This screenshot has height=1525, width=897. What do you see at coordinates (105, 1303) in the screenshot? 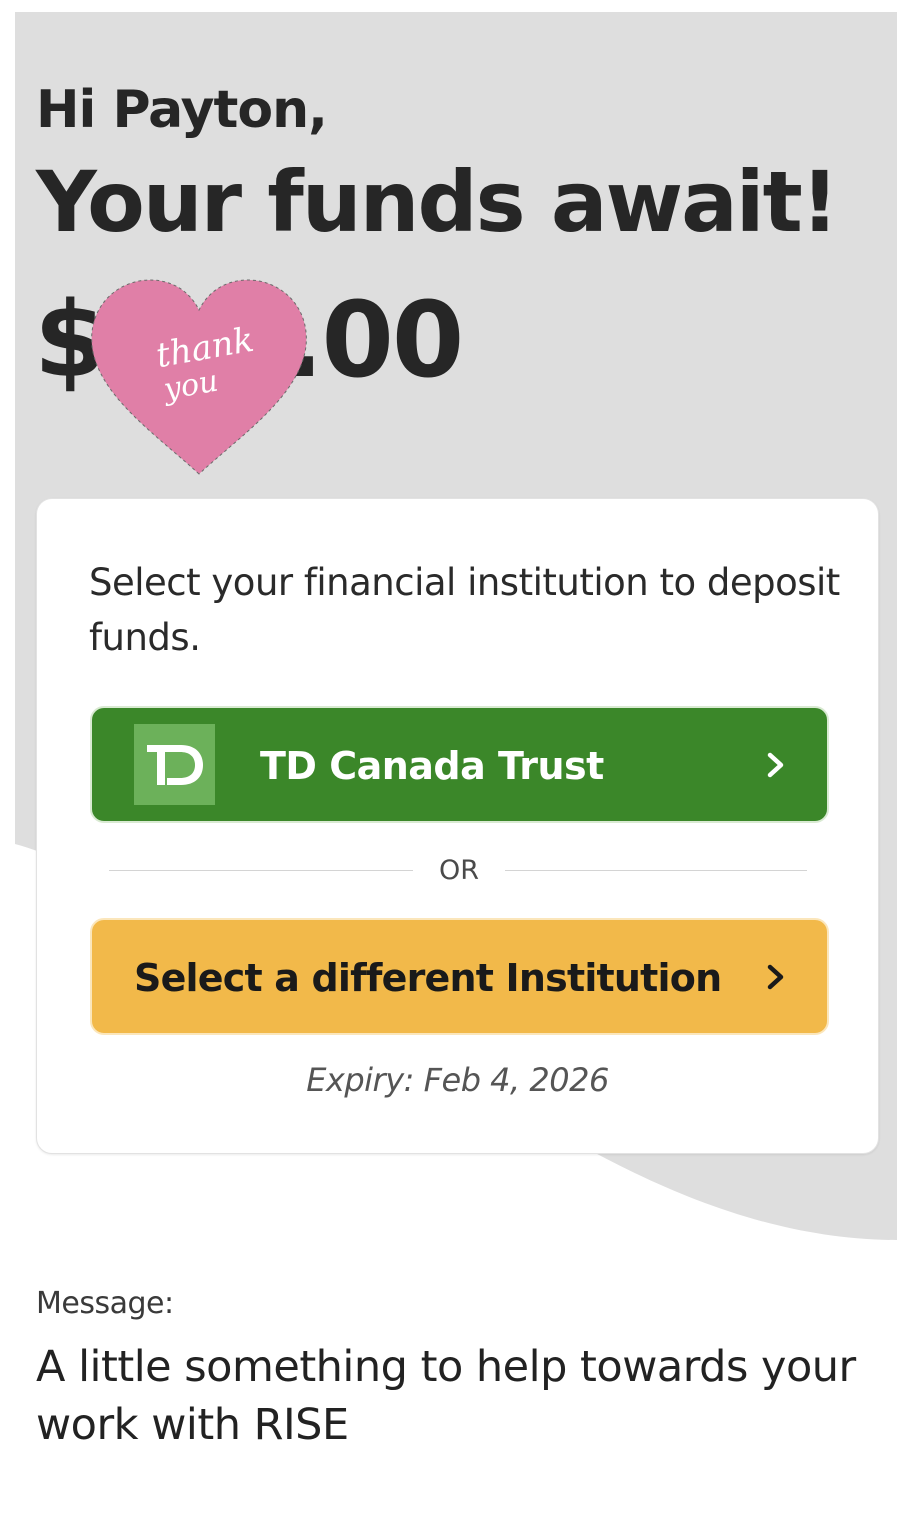
I see `message-label: Message:` at bounding box center [105, 1303].